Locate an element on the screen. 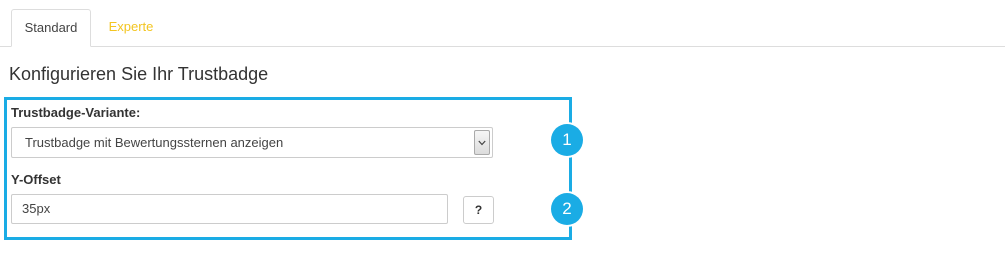  step-badge-2: 2 is located at coordinates (567, 209).